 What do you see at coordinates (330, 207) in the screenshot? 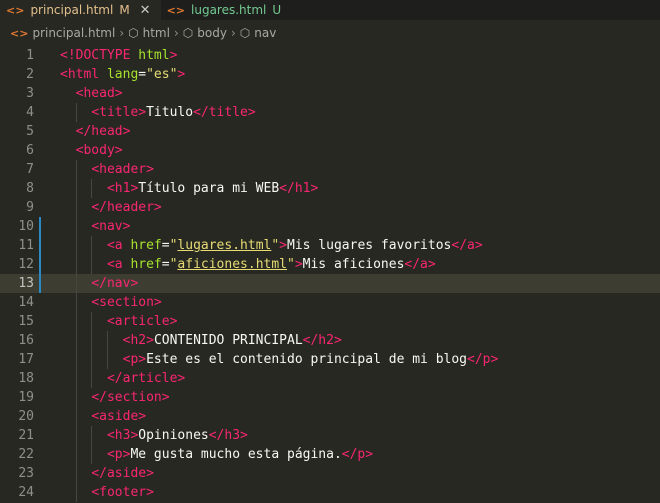
I see `code-line: 9 </header>` at bounding box center [330, 207].